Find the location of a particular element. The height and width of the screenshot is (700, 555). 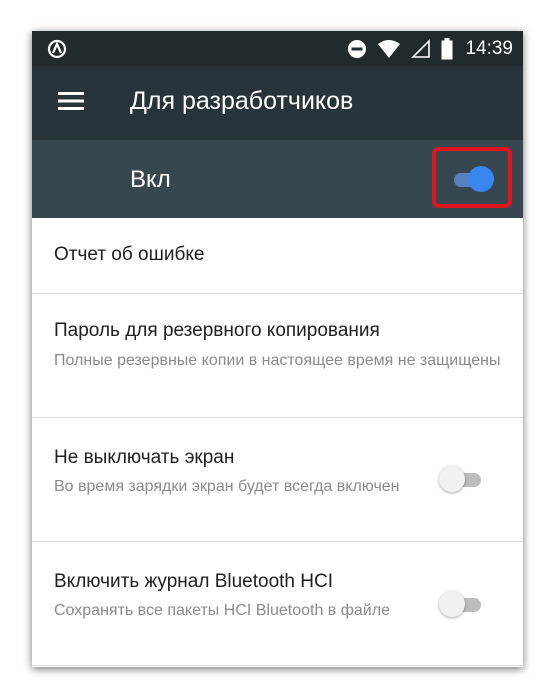

status-icons: 14:39 is located at coordinates (430, 48).